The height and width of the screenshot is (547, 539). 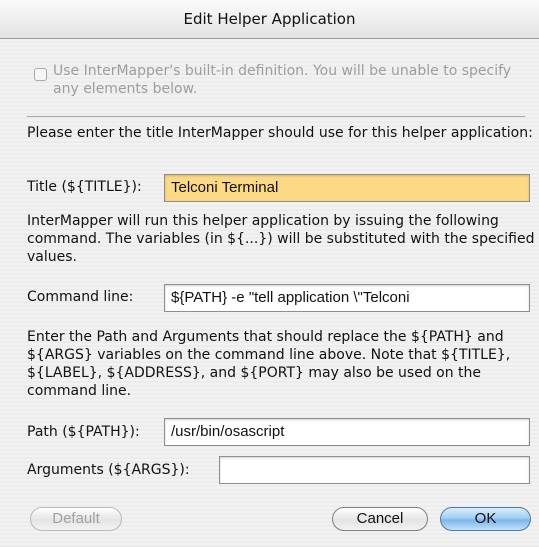 What do you see at coordinates (84, 187) in the screenshot?
I see `title-label: Title (${TITLE}):` at bounding box center [84, 187].